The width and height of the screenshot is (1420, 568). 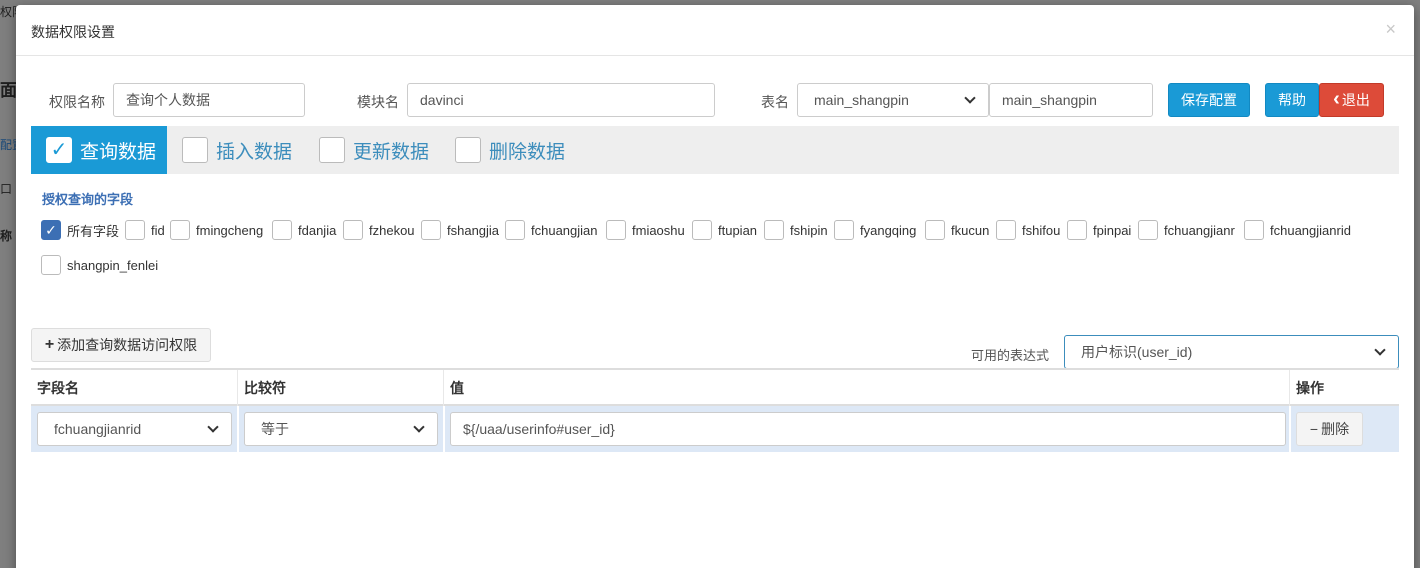 I want to click on field-label: fchuangjianr, so click(x=1199, y=230).